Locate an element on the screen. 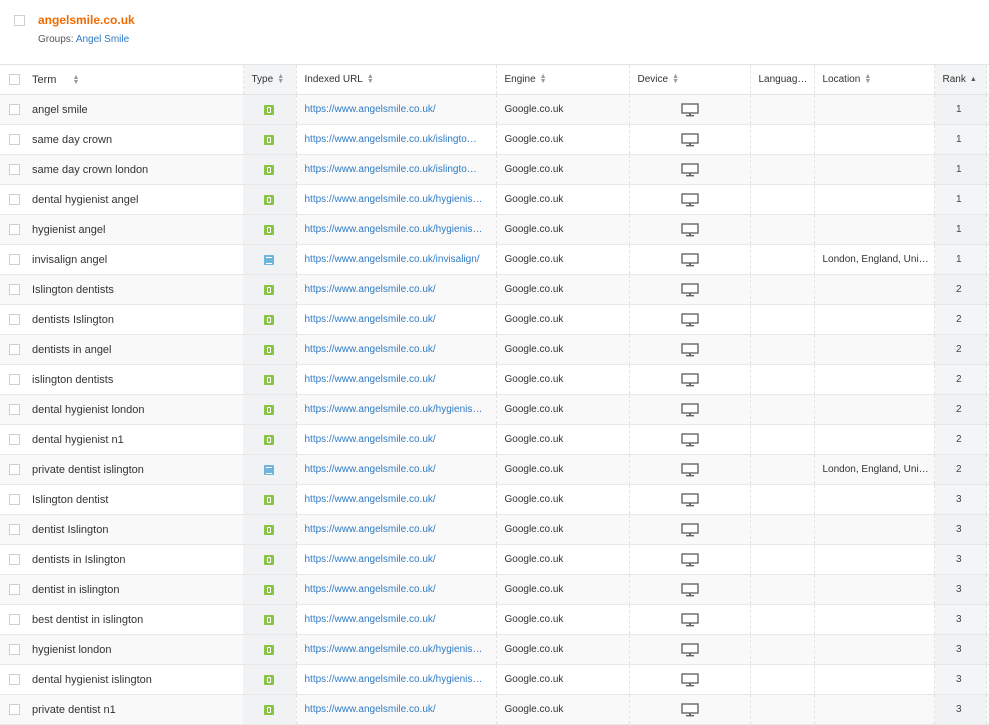 Image resolution: width=989 pixels, height=725 pixels. sort-ascending-icon: ▲ is located at coordinates (973, 79).